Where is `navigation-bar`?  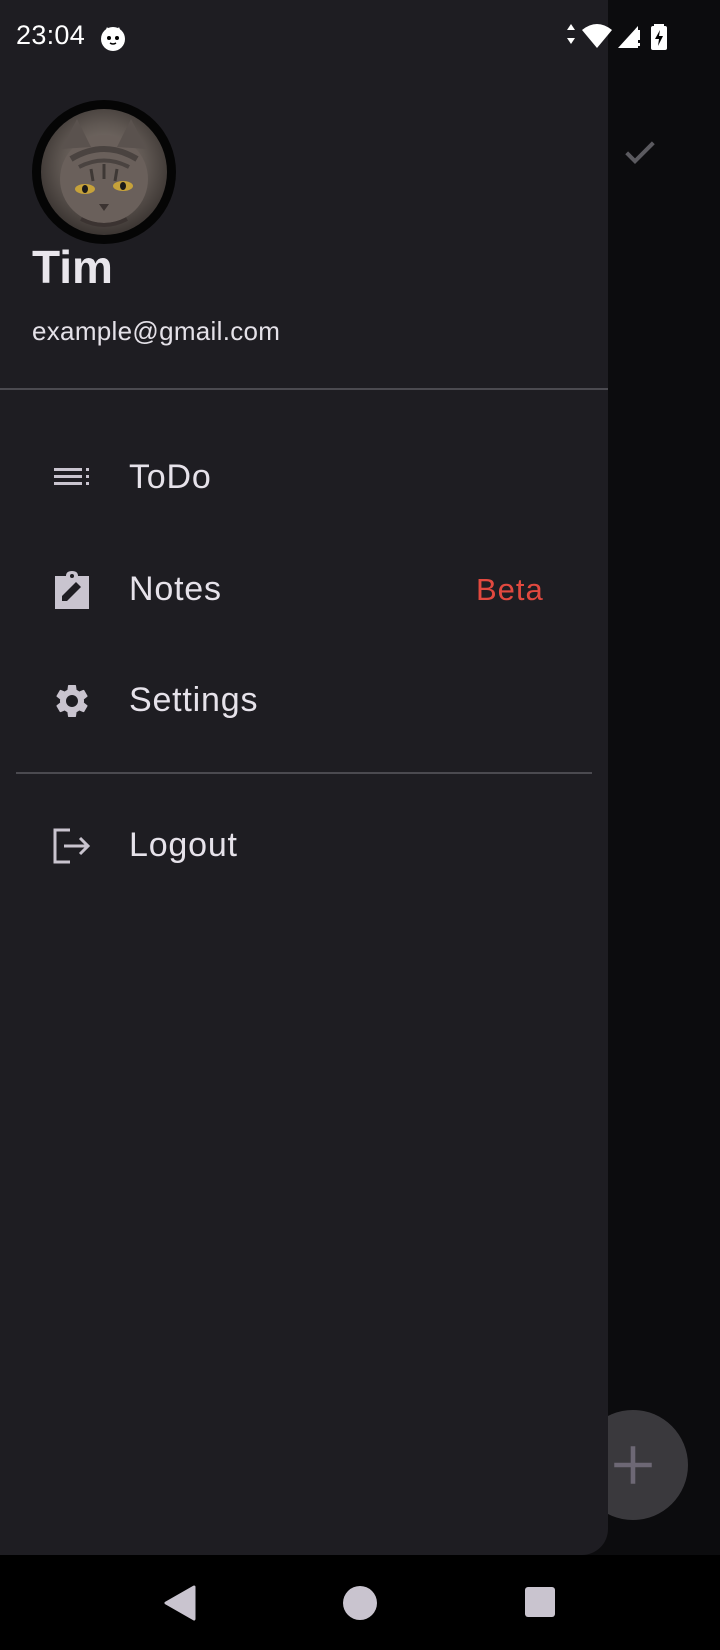 navigation-bar is located at coordinates (360, 1602).